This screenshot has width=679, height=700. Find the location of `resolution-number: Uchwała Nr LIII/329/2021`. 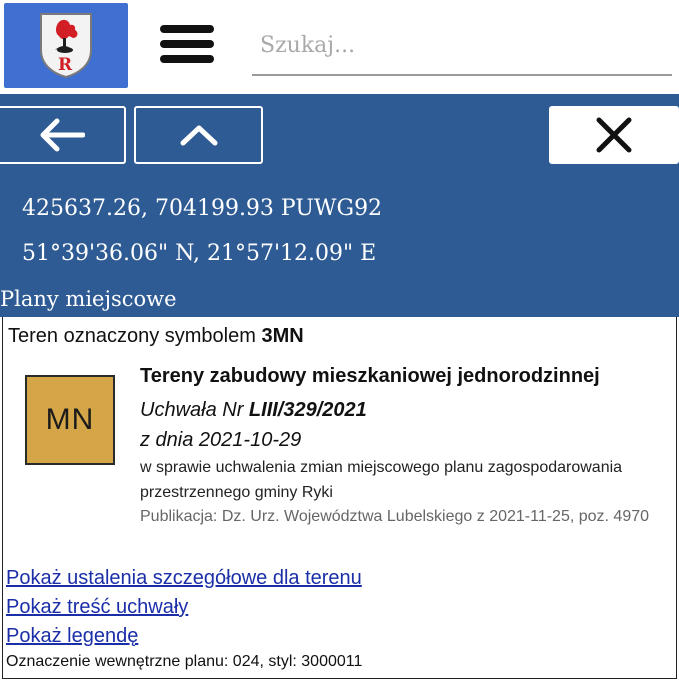

resolution-number: Uchwała Nr LIII/329/2021 is located at coordinates (253, 410).